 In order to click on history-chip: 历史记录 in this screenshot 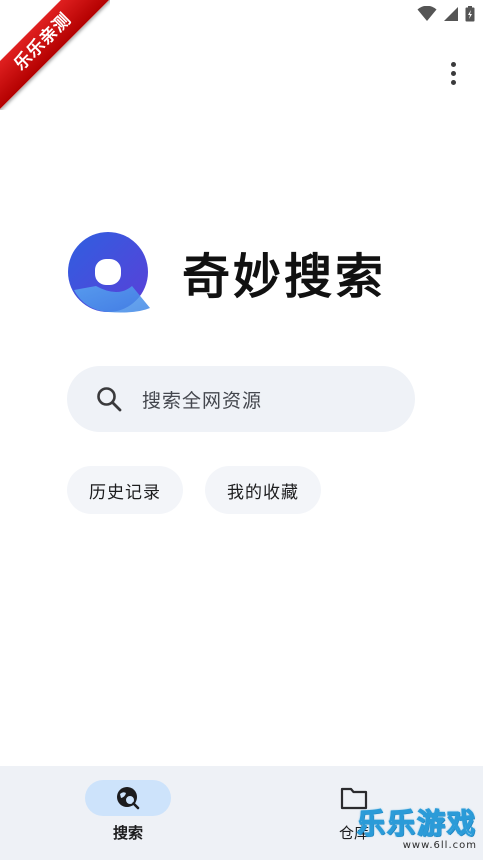, I will do `click(125, 490)`.